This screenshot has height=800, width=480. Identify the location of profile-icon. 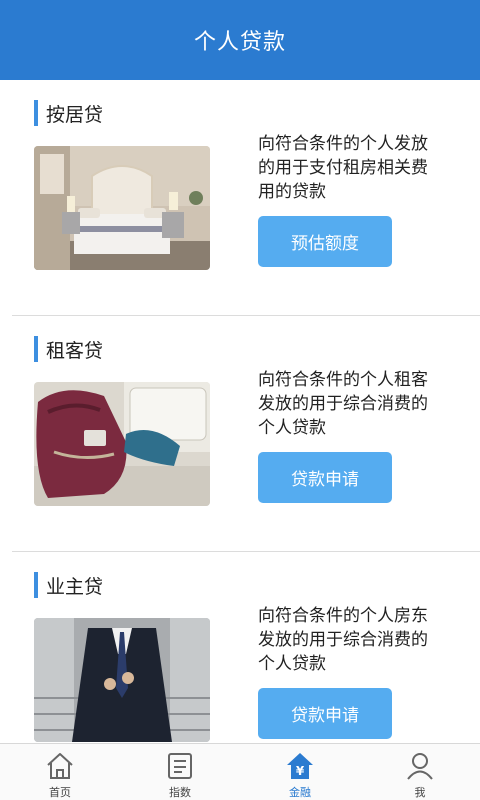
(420, 766).